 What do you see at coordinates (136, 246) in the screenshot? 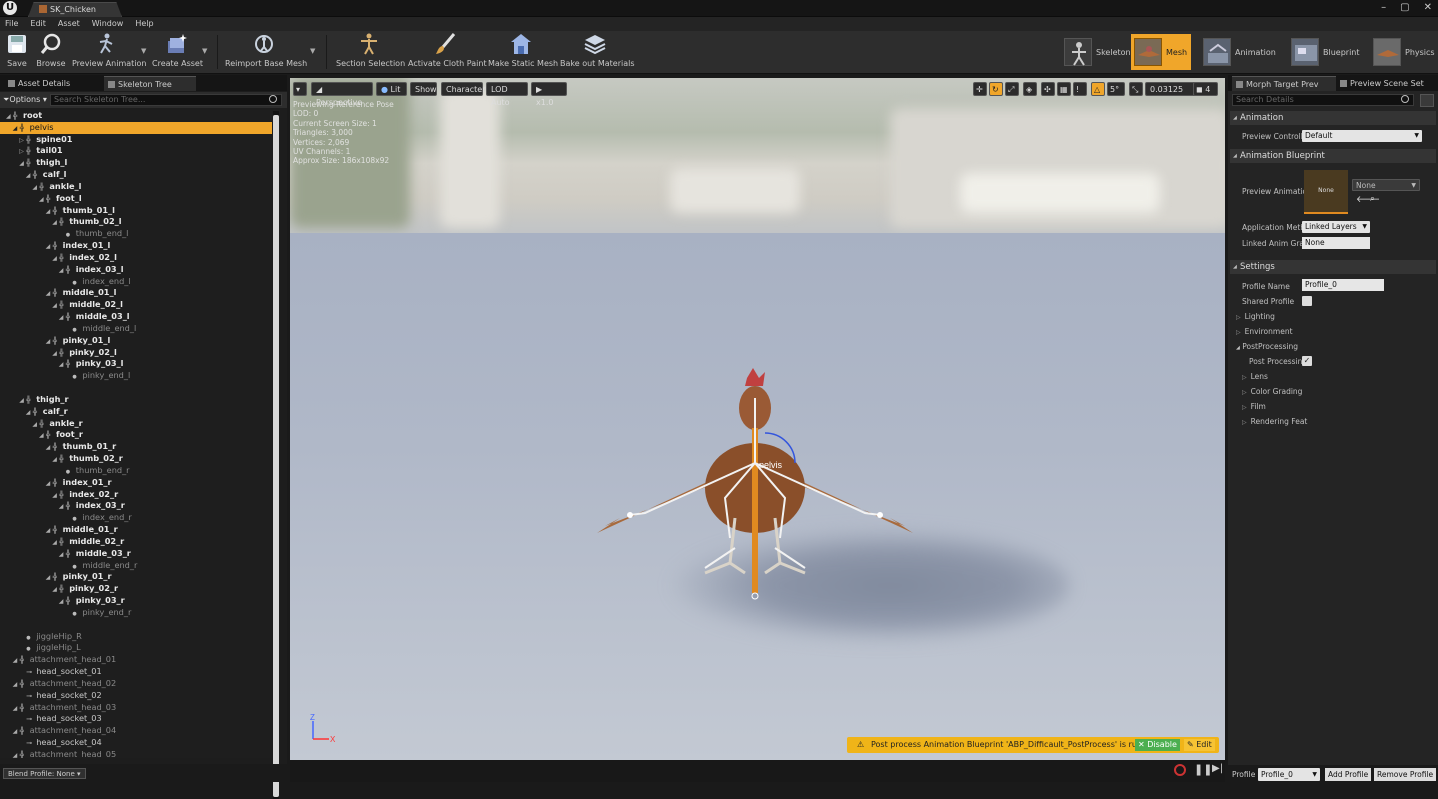
I see `tree-row-index_01_l: ◢ ╬ index_01_l` at bounding box center [136, 246].